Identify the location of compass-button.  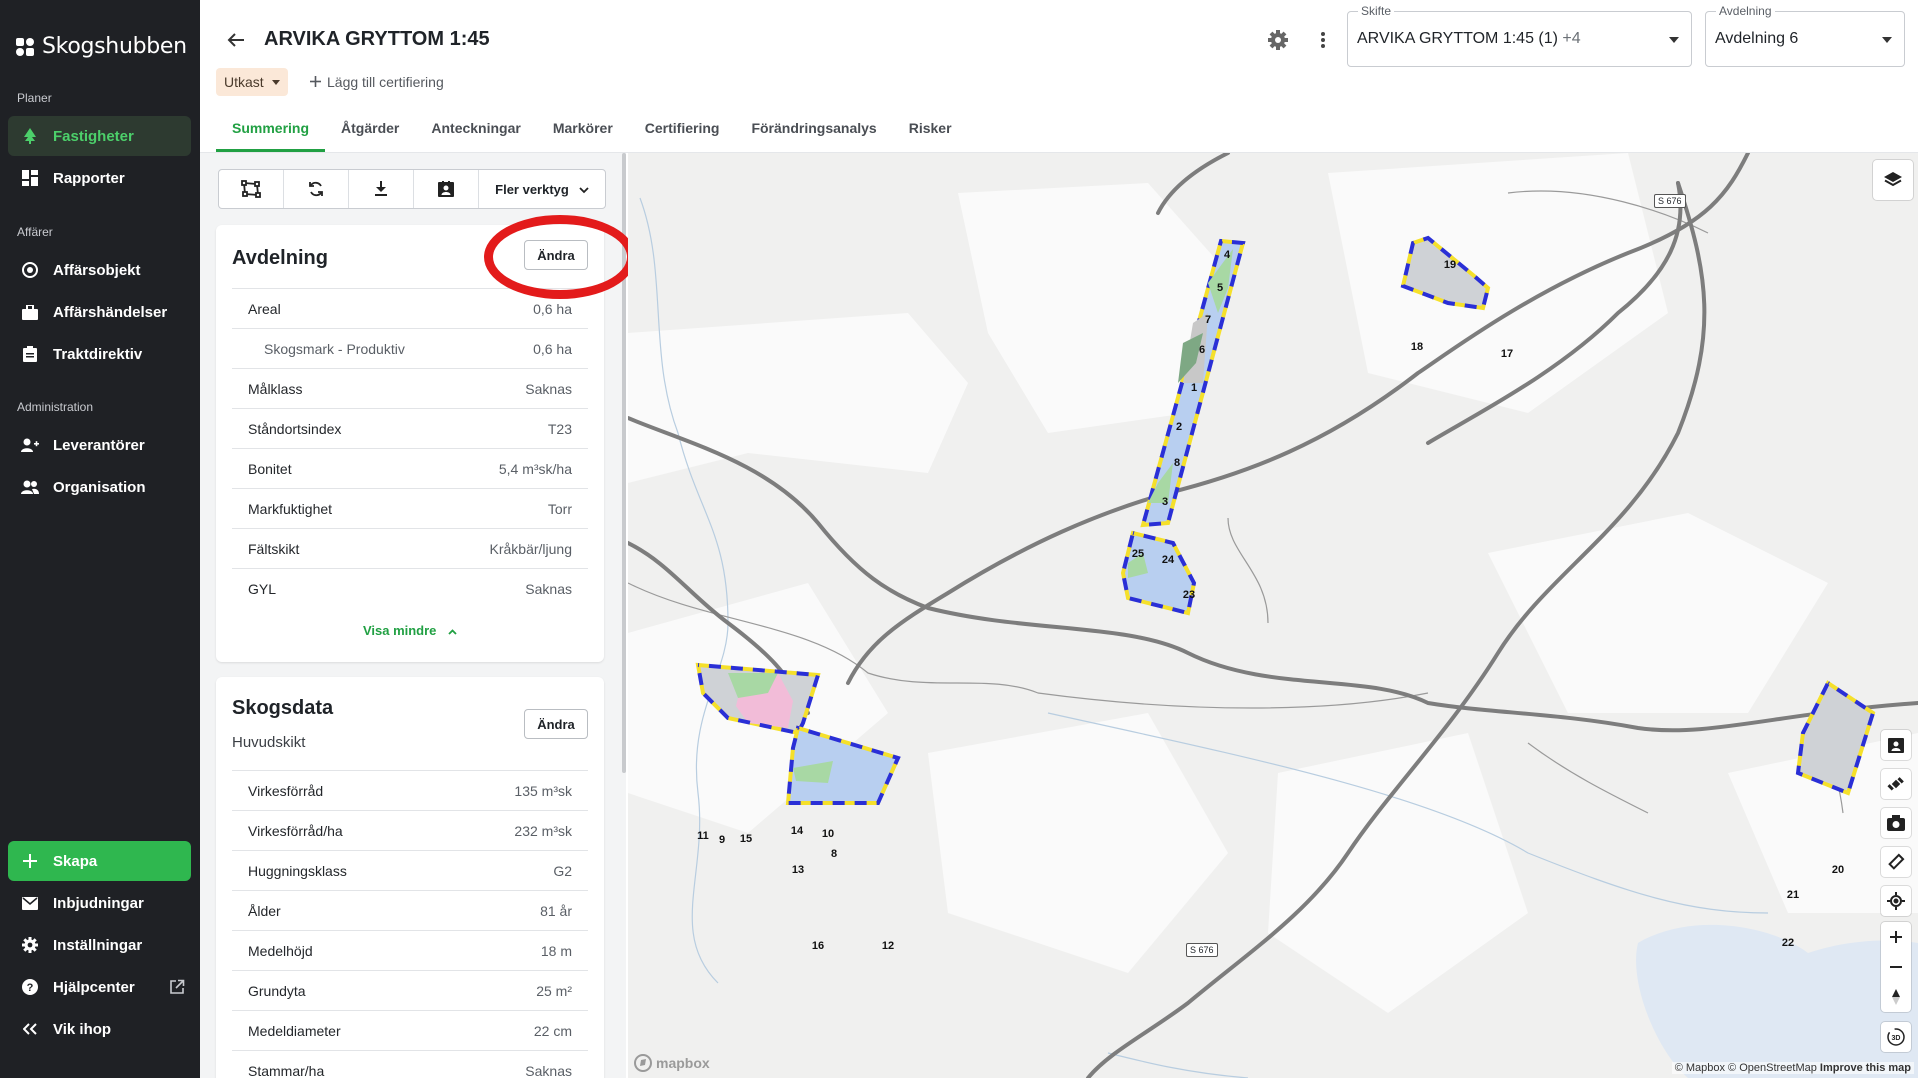
(1896, 997).